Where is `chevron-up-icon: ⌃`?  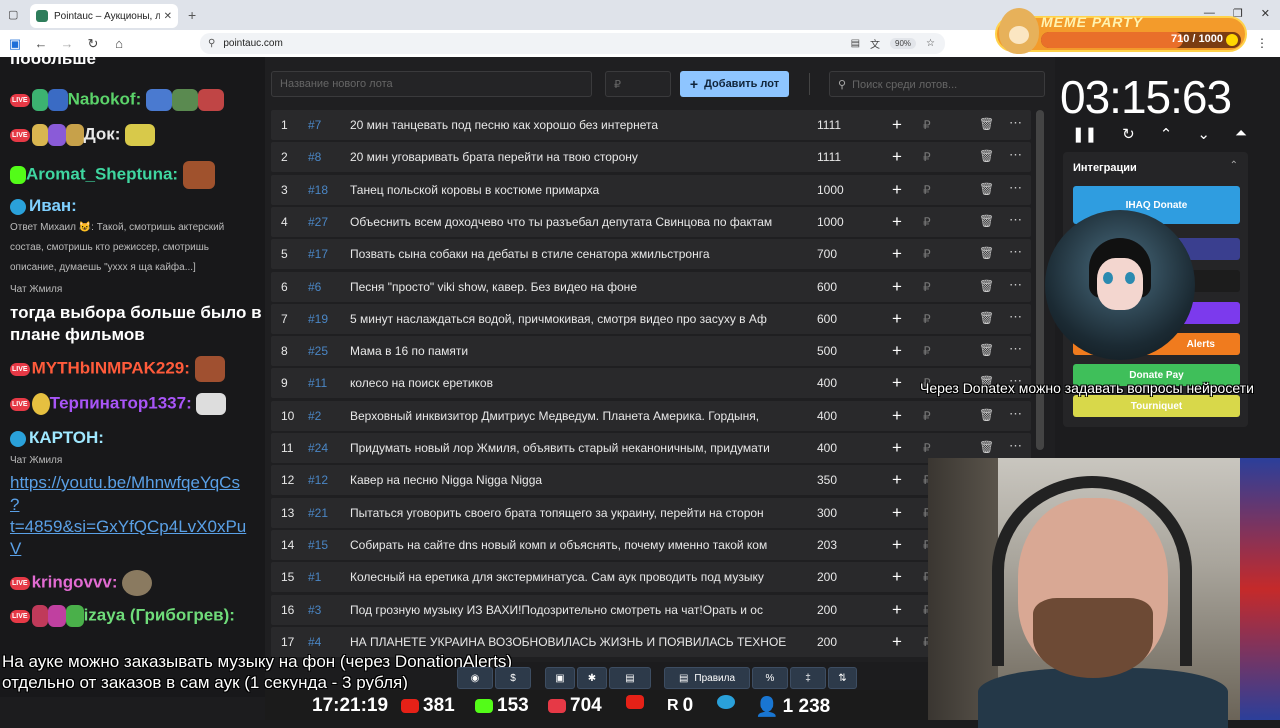
chevron-up-icon: ⌃ is located at coordinates (1166, 134).